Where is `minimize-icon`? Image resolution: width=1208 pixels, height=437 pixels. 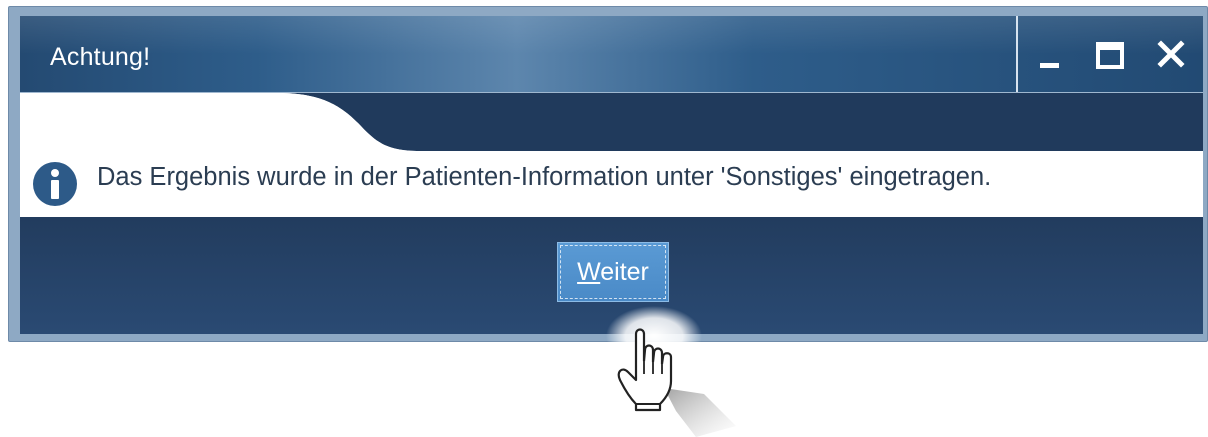
minimize-icon is located at coordinates (1049, 65).